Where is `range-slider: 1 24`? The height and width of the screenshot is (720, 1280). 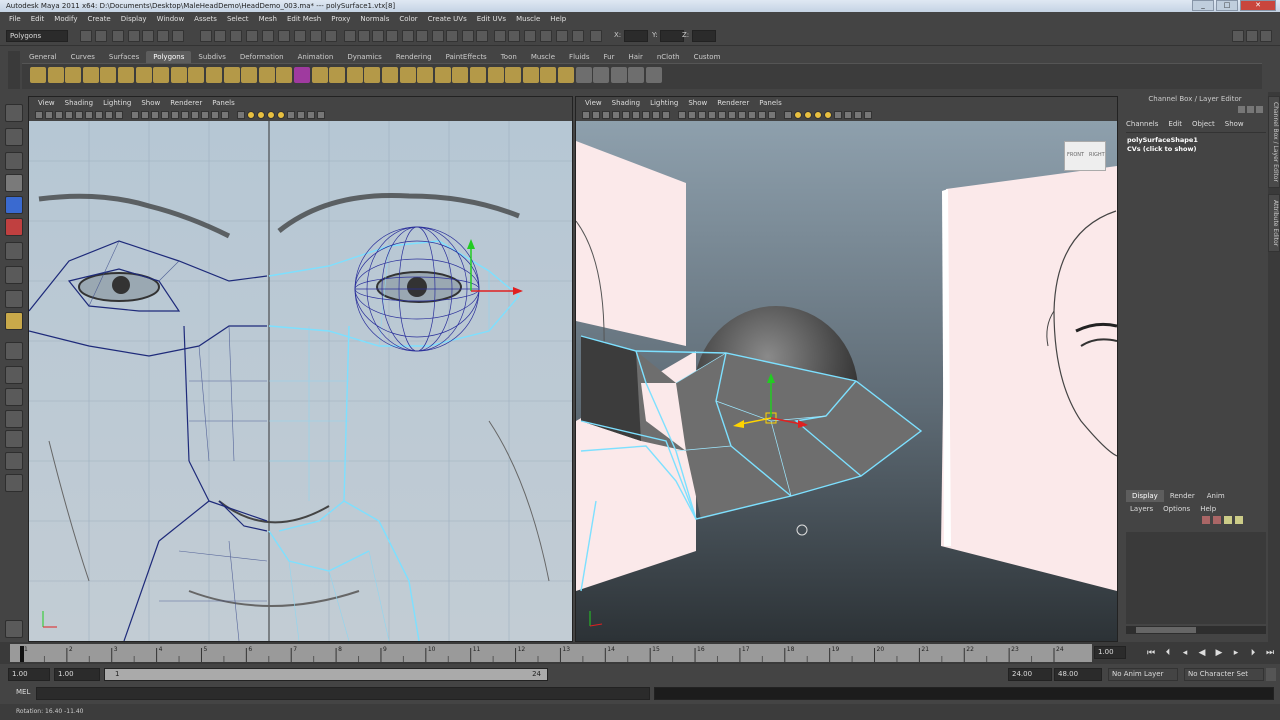
range-slider: 1 24 is located at coordinates (326, 674).